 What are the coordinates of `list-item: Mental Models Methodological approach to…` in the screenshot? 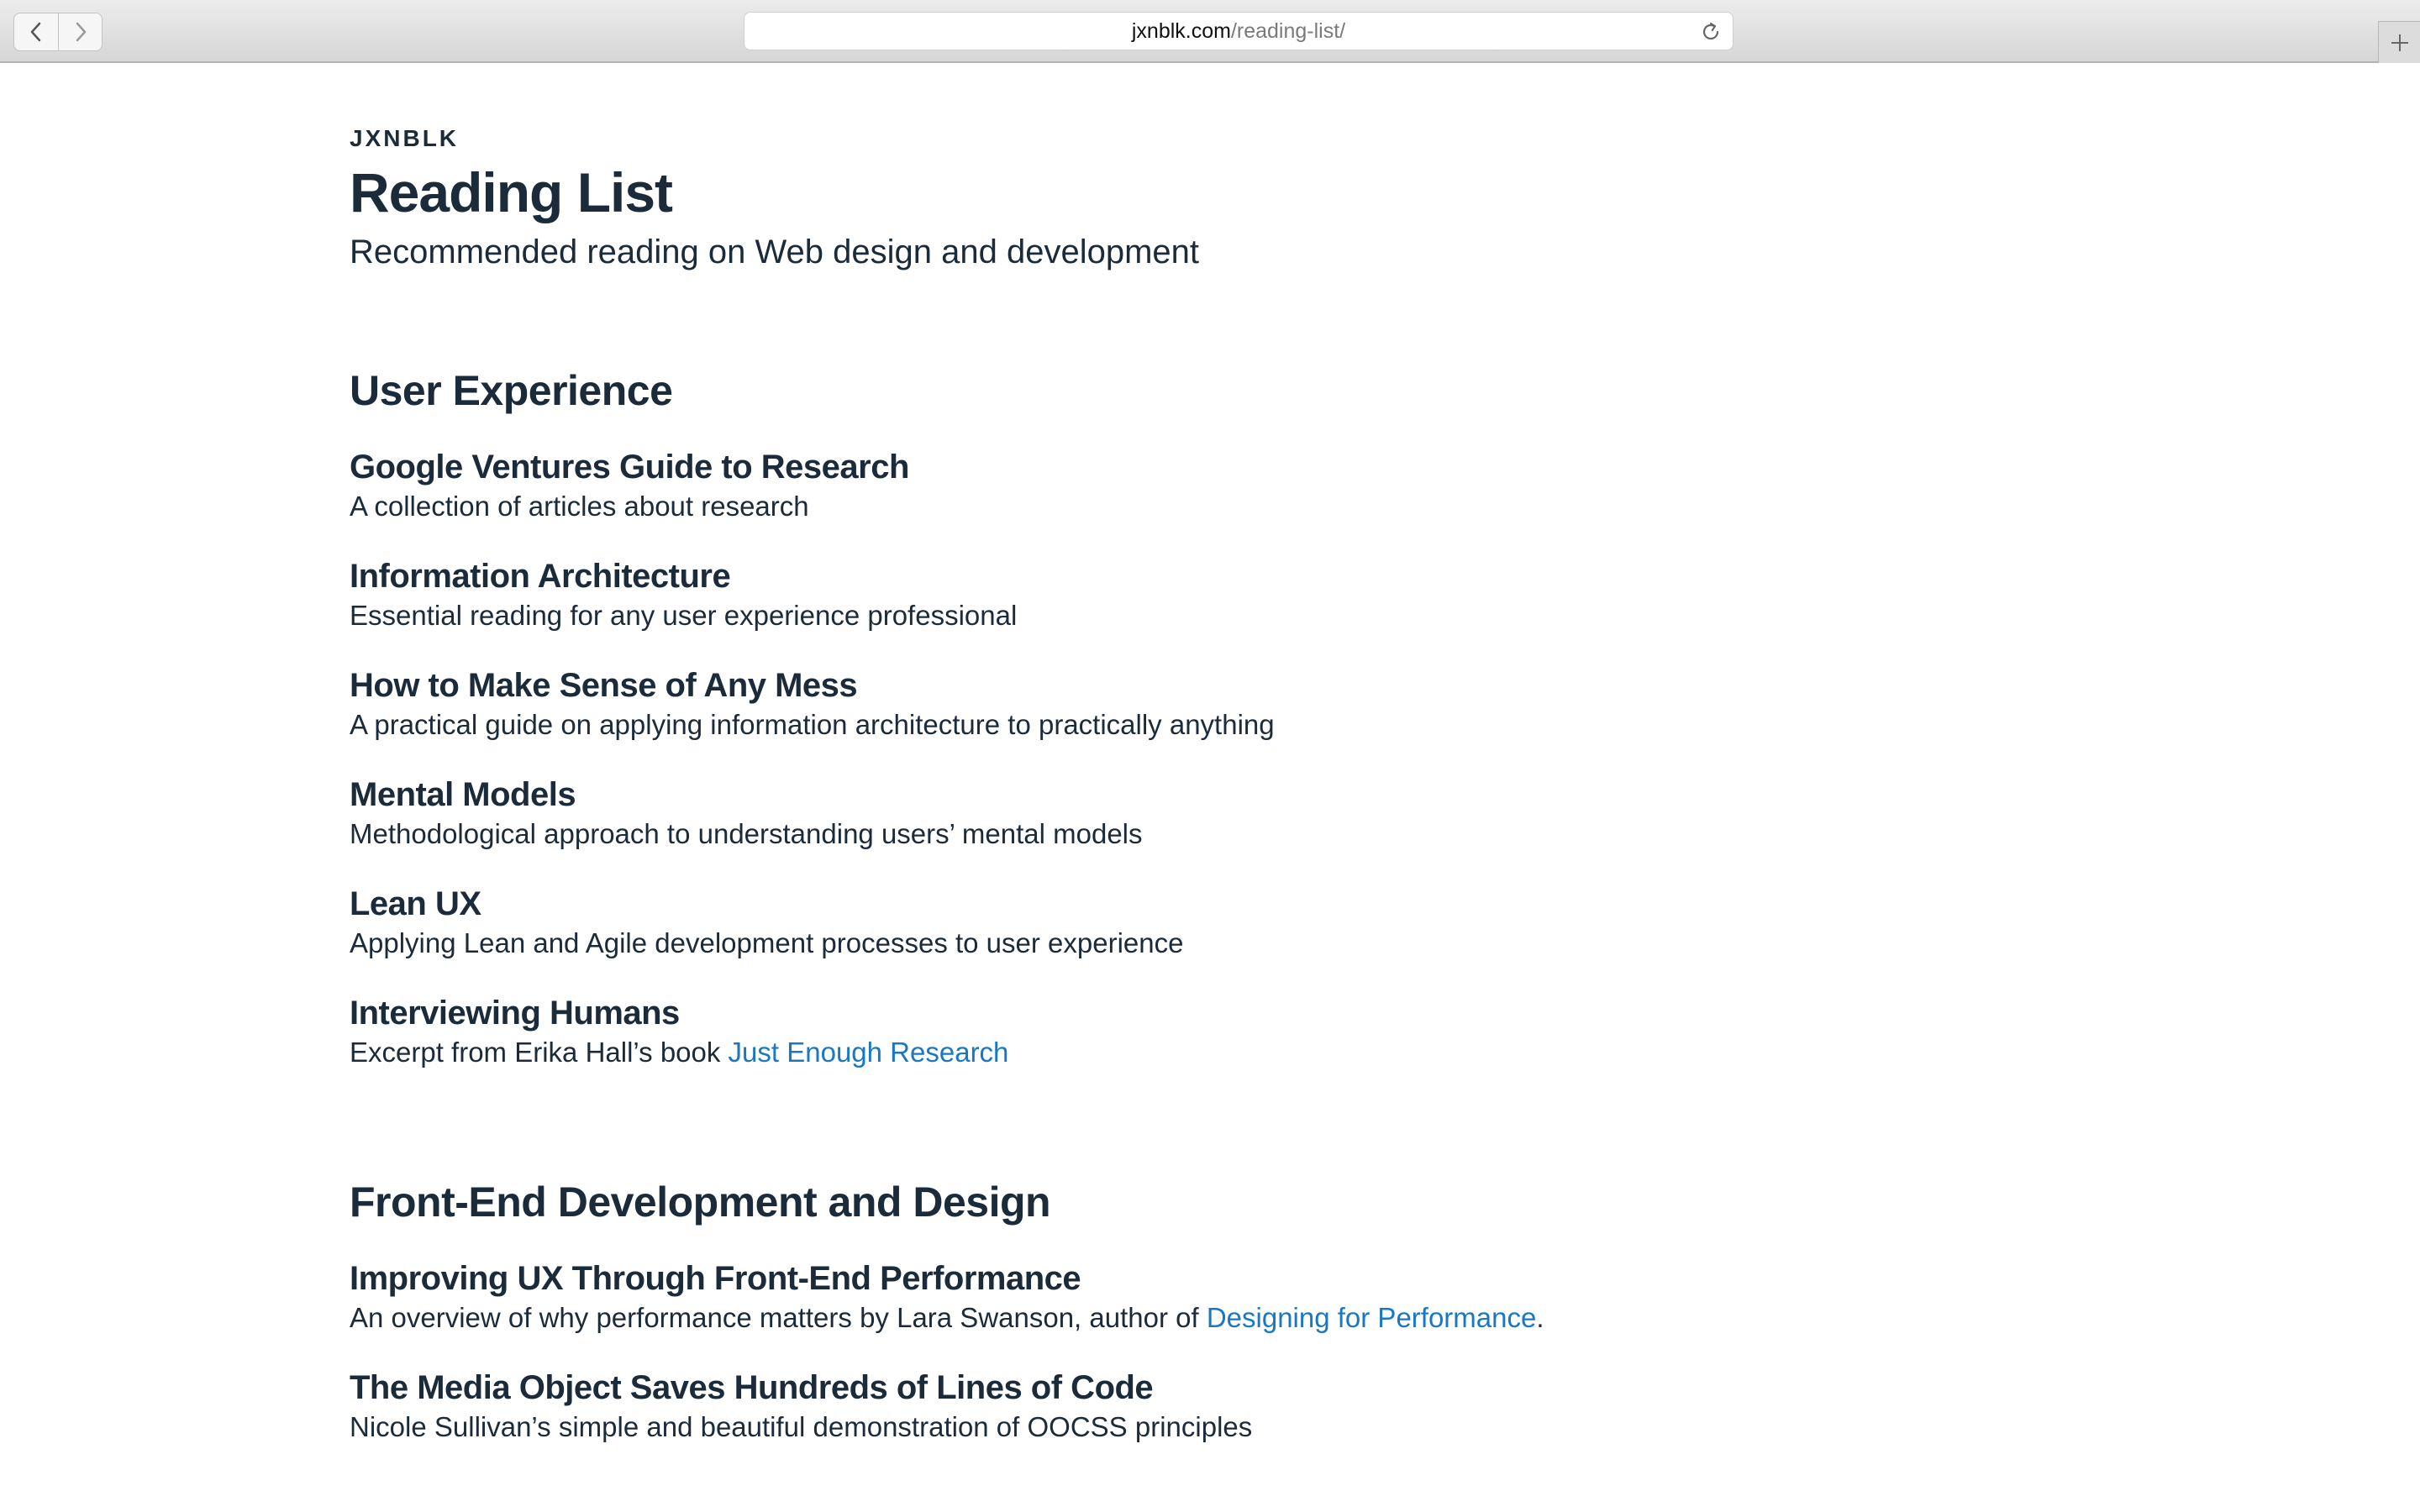 It's located at (1106, 813).